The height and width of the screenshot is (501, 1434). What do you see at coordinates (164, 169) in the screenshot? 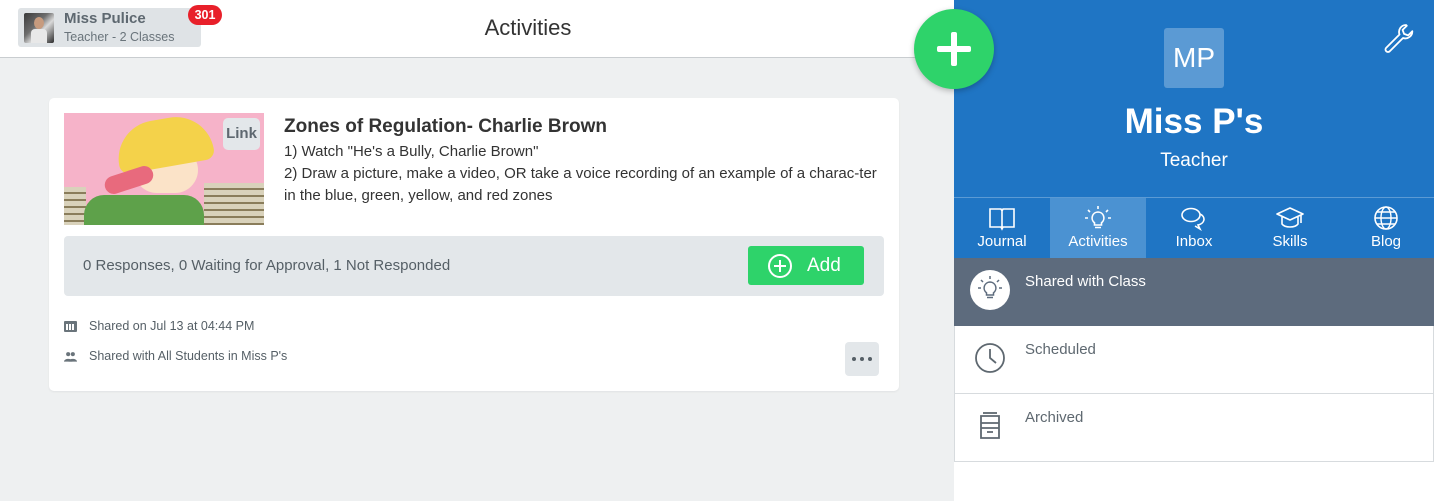
I see `activity-thumbnail: Link` at bounding box center [164, 169].